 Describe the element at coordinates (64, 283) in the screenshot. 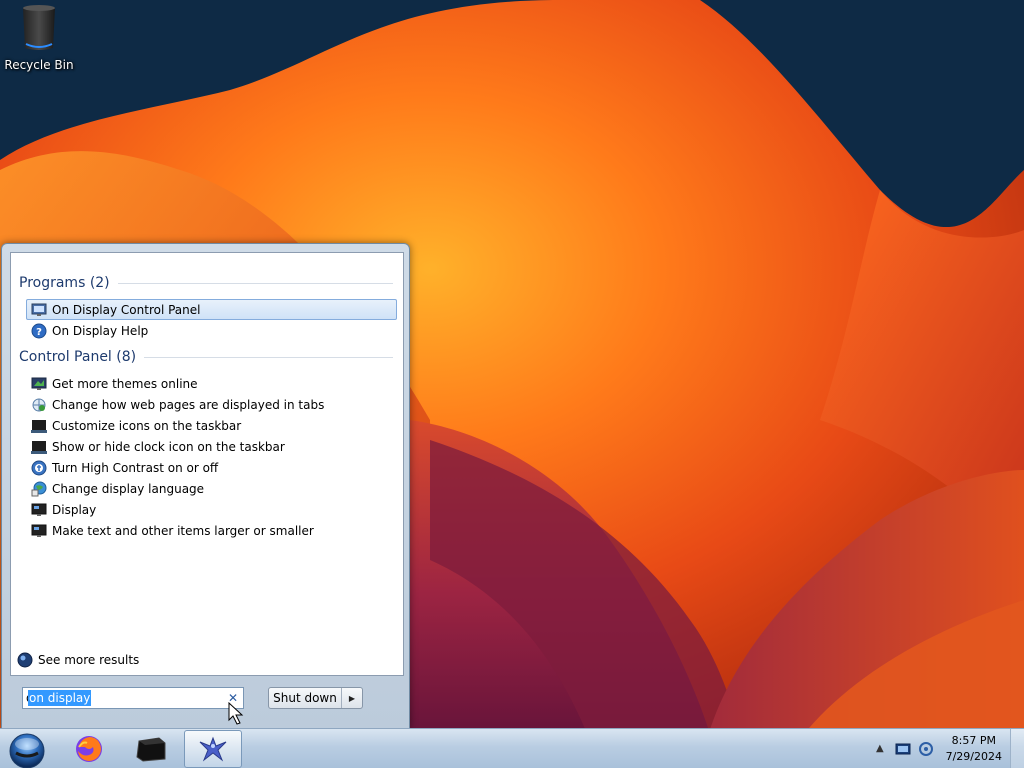

I see `group-header-programs-label: Programs (2)` at that location.